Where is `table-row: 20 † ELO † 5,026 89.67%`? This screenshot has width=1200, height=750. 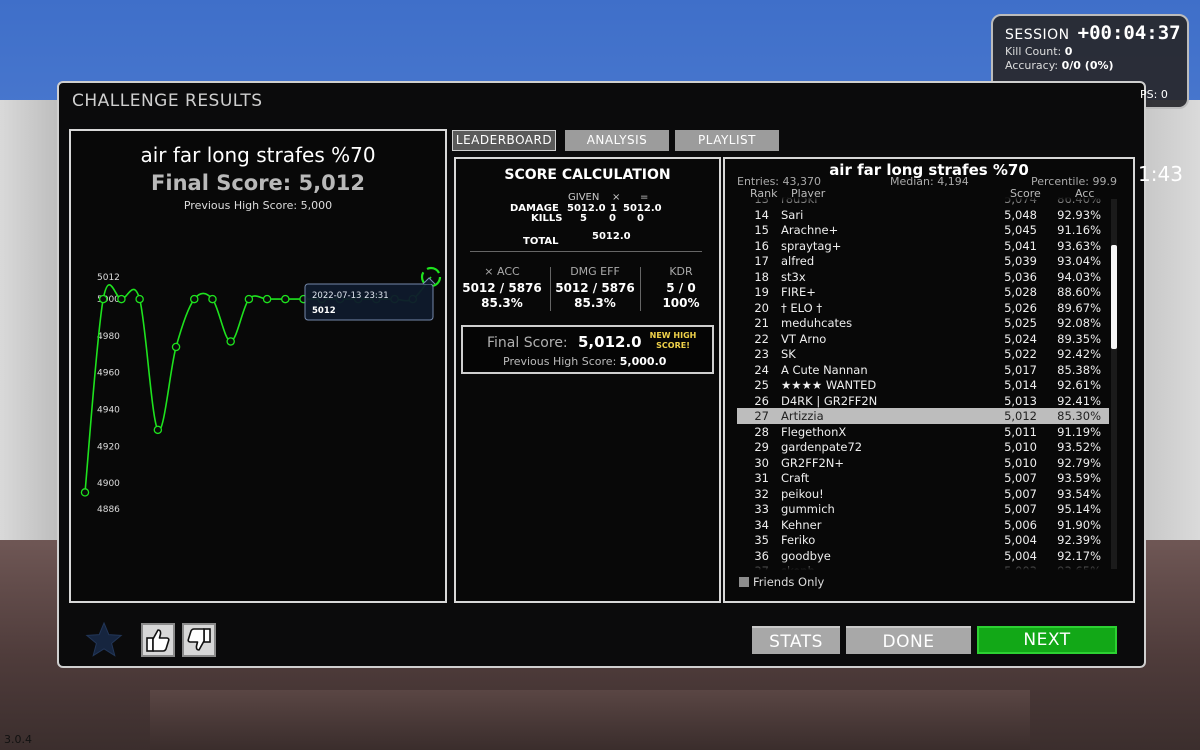 table-row: 20 † ELO † 5,026 89.67% is located at coordinates (923, 308).